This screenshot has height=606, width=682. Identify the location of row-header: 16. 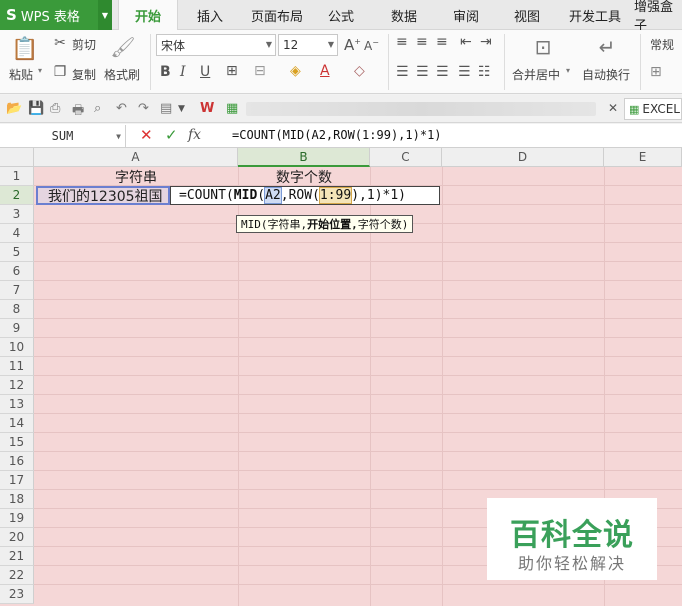
(17, 461).